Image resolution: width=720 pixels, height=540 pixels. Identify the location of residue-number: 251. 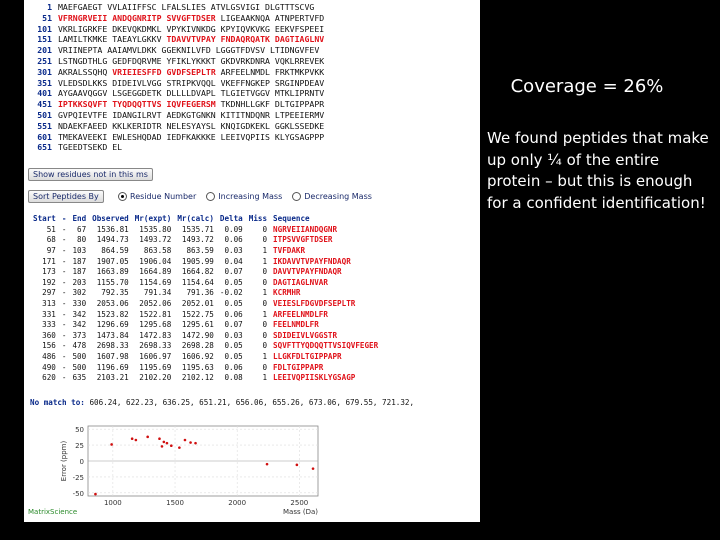
(44, 60).